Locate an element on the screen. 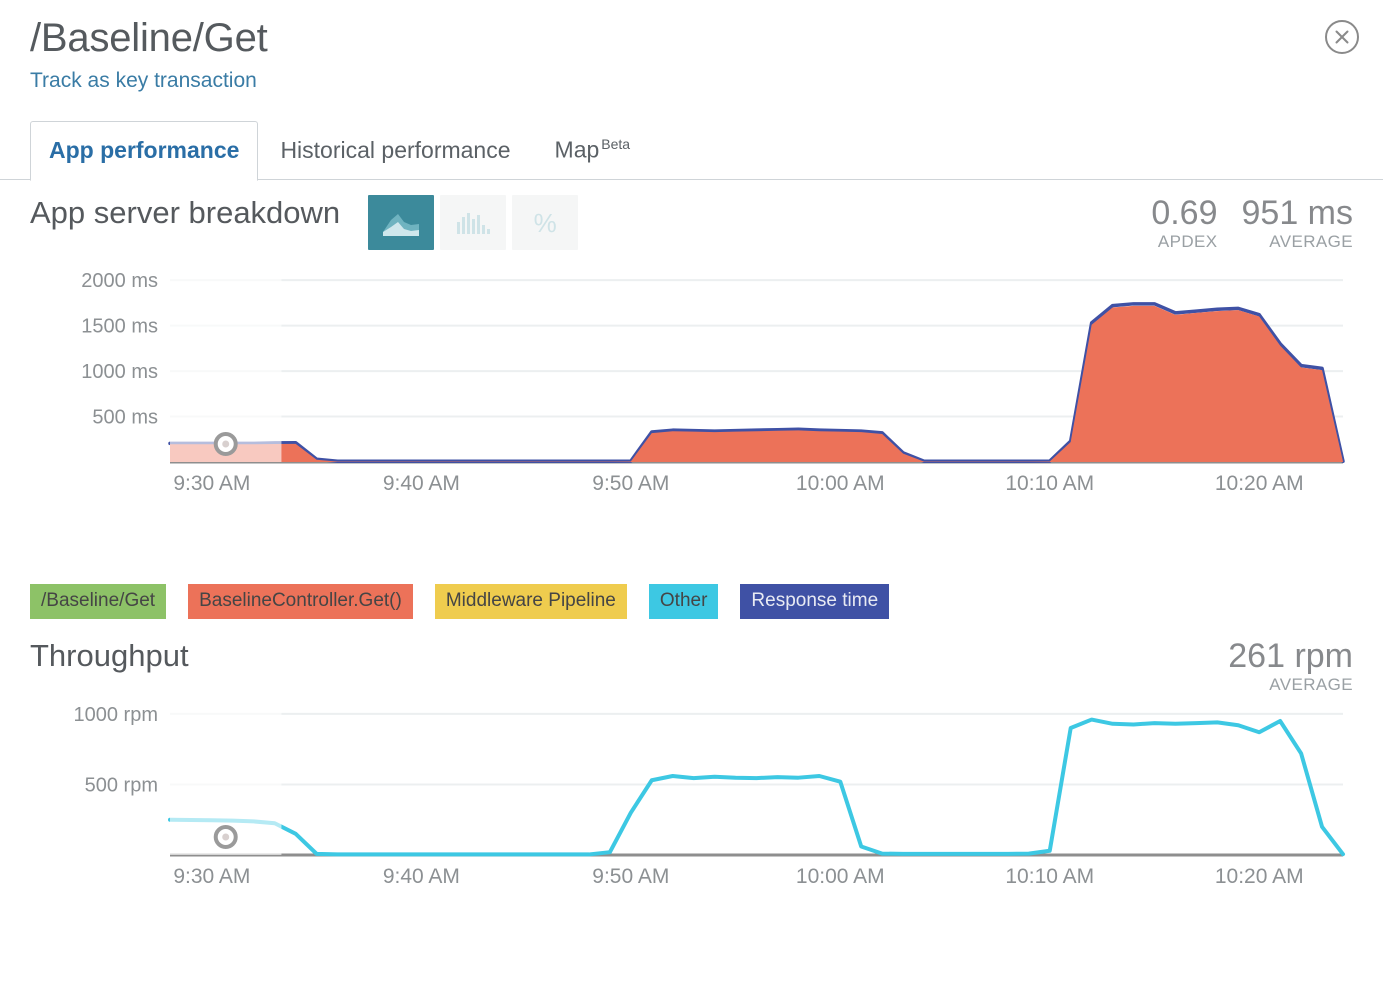  apdex-value: 0.69 is located at coordinates (1184, 213).